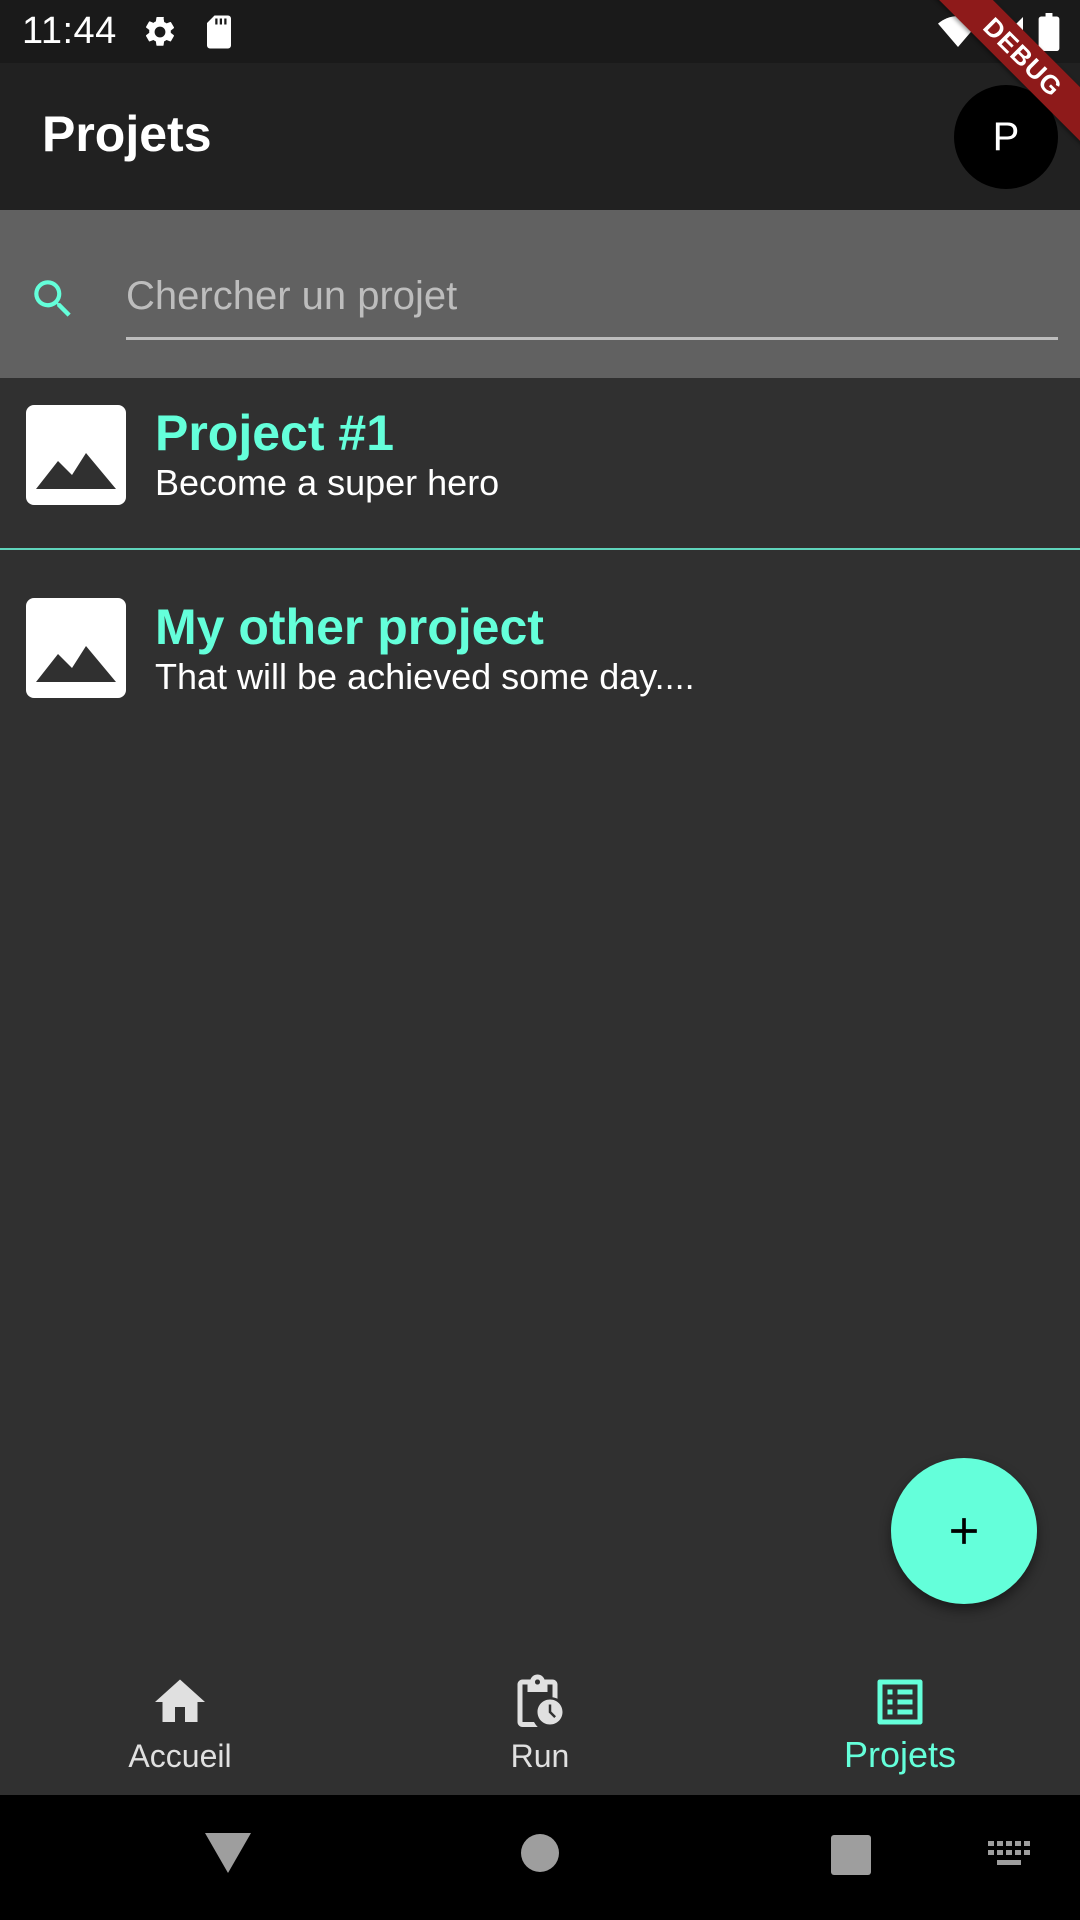 The width and height of the screenshot is (1080, 1920). What do you see at coordinates (540, 31) in the screenshot?
I see `status-bar: 11:44` at bounding box center [540, 31].